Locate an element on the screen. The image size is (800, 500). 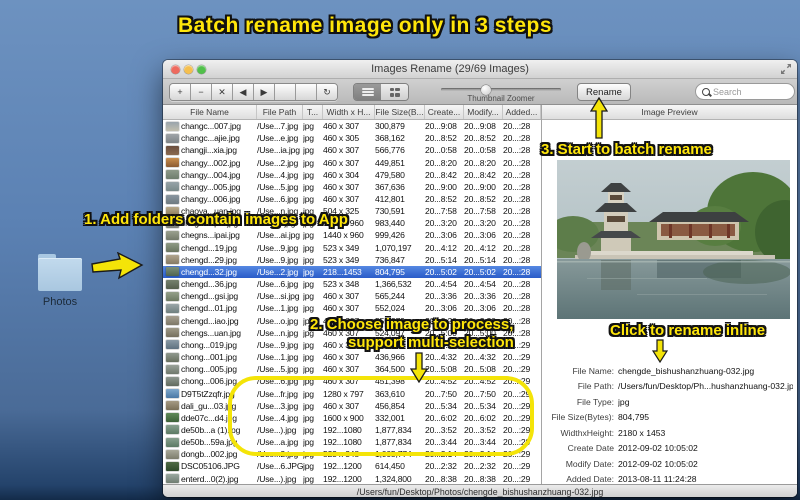
toolbar-button: ◀ is located at coordinates (243, 92).